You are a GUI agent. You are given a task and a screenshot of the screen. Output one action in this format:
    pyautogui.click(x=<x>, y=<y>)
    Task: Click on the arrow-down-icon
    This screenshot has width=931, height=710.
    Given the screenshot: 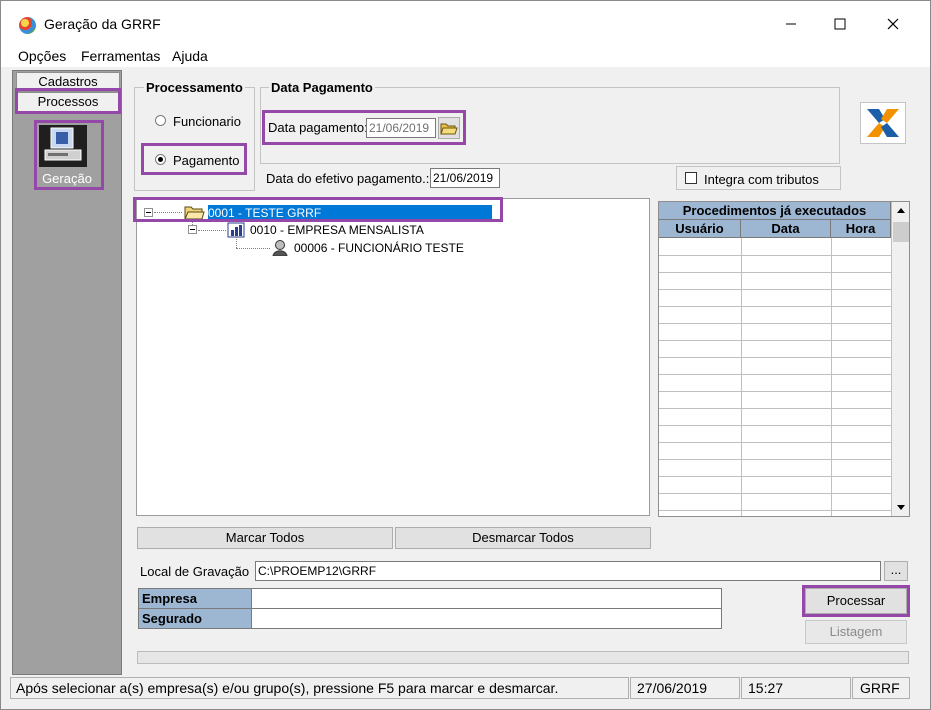 What is the action you would take?
    pyautogui.click(x=901, y=507)
    